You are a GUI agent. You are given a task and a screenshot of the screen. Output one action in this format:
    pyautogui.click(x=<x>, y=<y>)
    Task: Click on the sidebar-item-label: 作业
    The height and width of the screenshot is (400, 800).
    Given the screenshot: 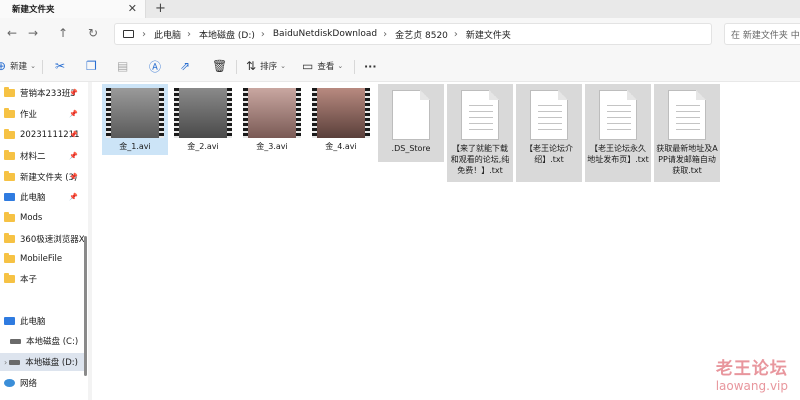 What is the action you would take?
    pyautogui.click(x=29, y=115)
    